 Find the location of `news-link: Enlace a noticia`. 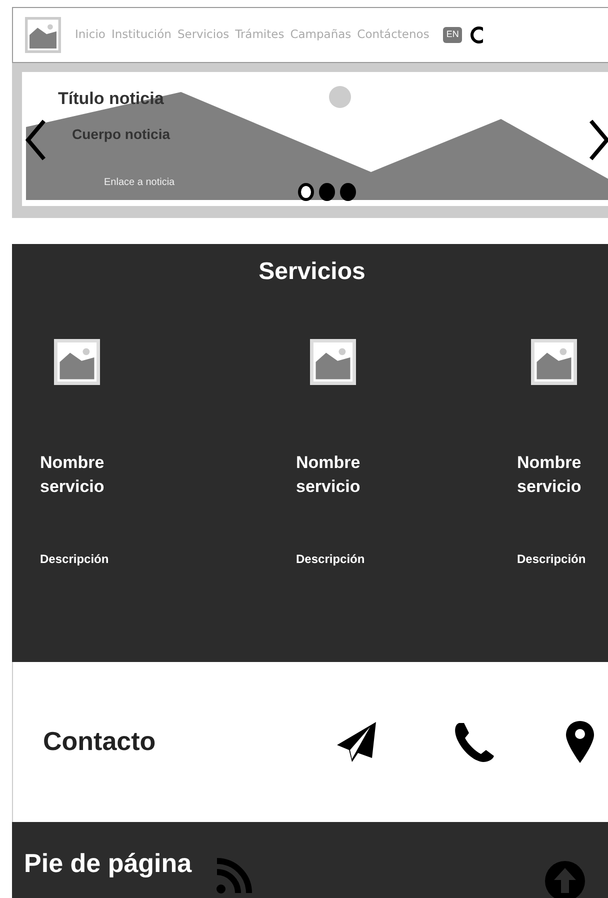

news-link: Enlace a noticia is located at coordinates (139, 182).